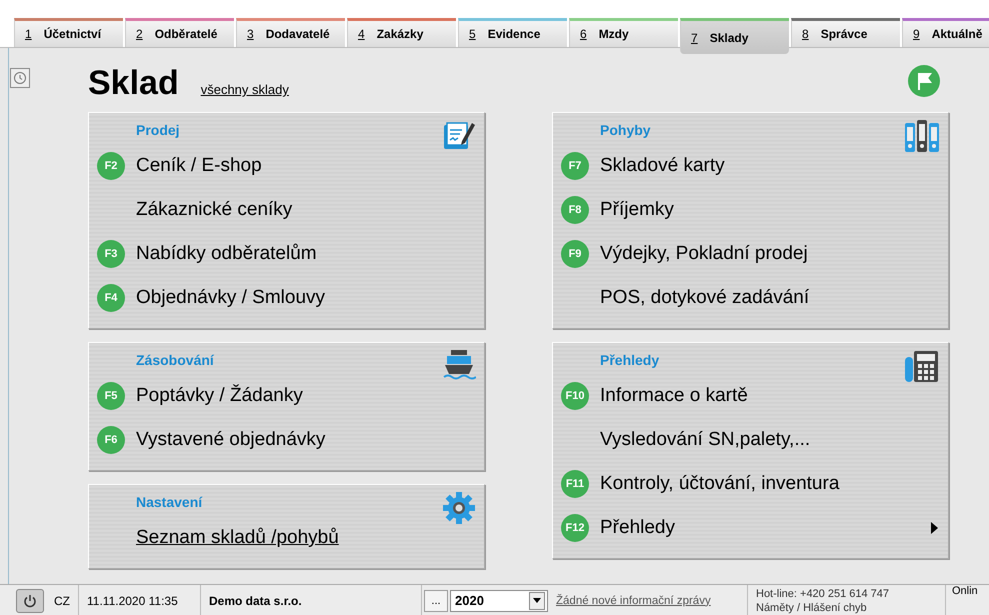  What do you see at coordinates (750, 166) in the screenshot?
I see `menu-item: F7 Skladové karty` at bounding box center [750, 166].